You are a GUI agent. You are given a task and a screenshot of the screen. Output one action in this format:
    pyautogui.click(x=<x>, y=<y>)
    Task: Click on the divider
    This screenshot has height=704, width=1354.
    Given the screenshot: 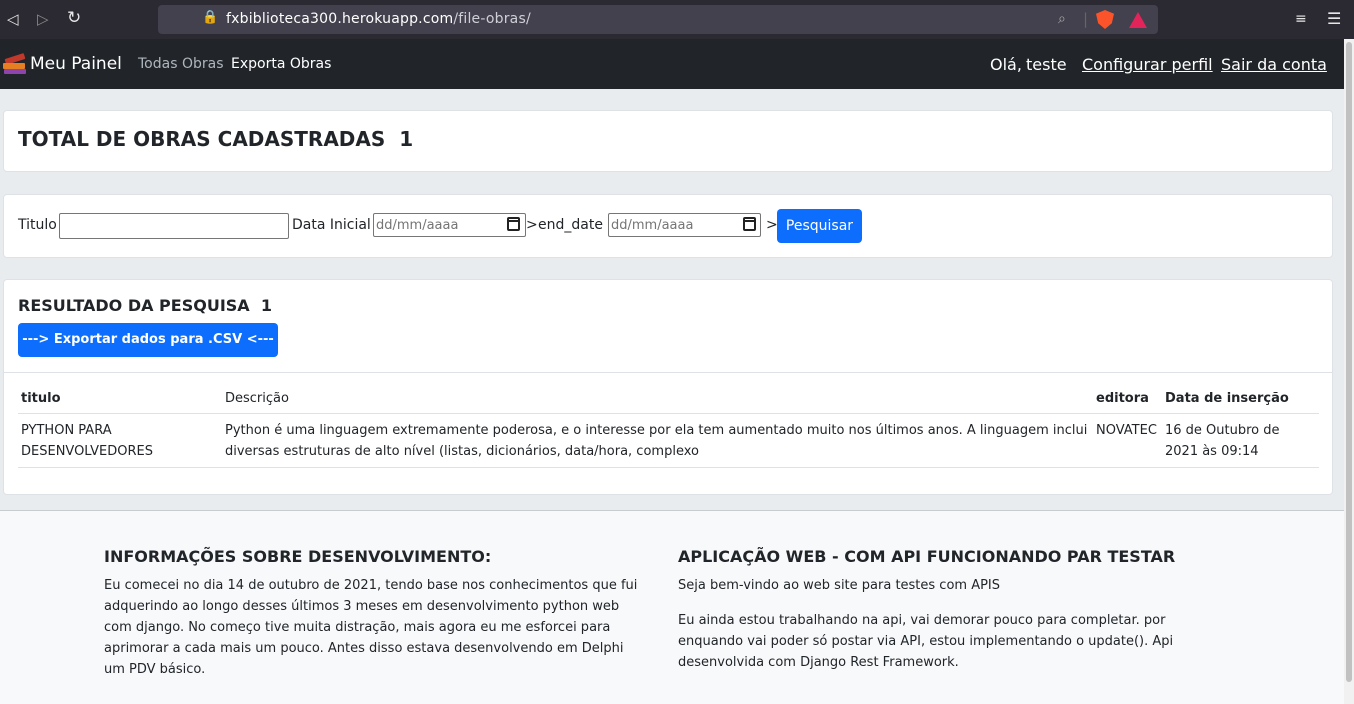 What is the action you would take?
    pyautogui.click(x=668, y=372)
    